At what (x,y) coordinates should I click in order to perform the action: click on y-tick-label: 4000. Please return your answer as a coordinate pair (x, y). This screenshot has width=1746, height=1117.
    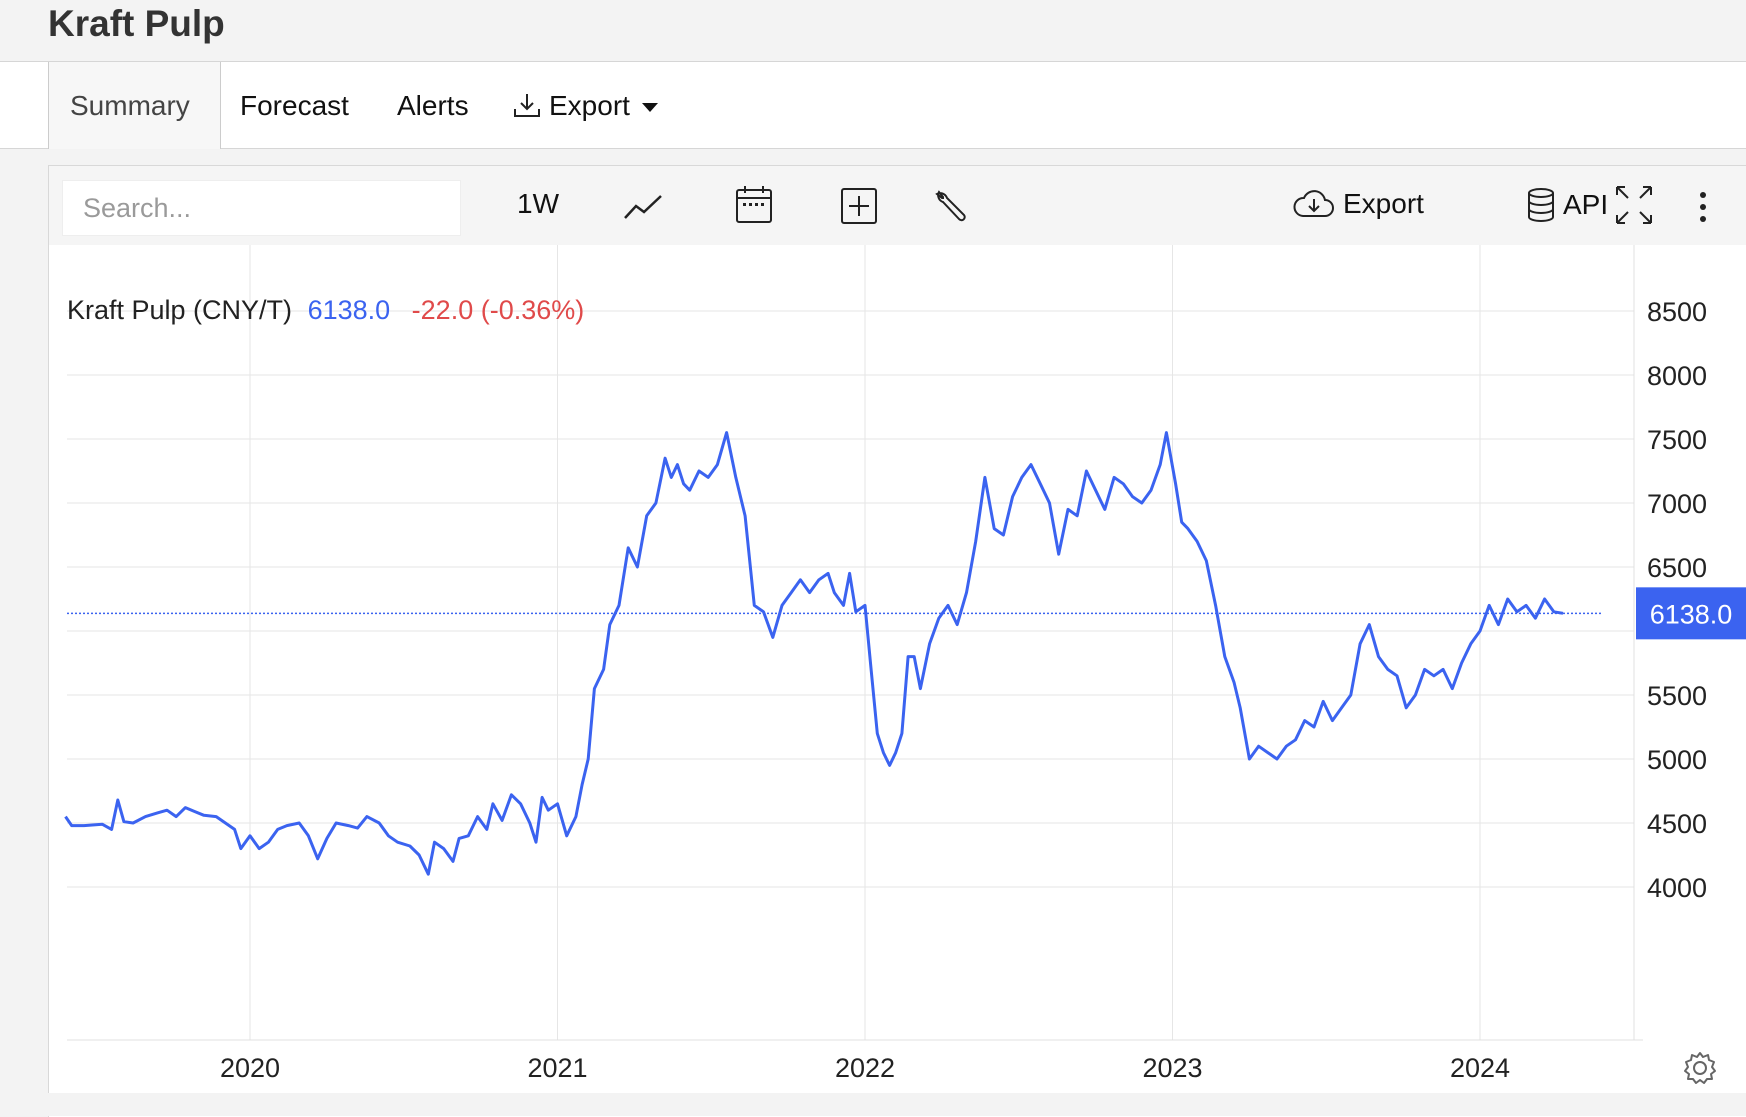
    Looking at the image, I should click on (1677, 888).